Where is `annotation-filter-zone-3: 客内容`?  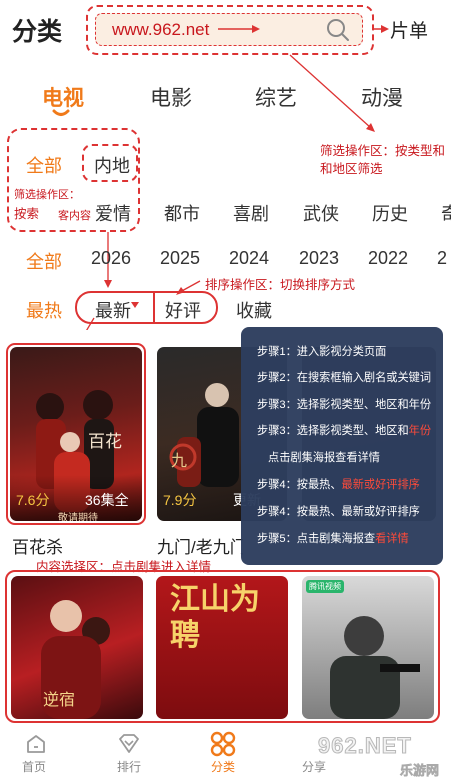 annotation-filter-zone-3: 客内容 is located at coordinates (74, 216).